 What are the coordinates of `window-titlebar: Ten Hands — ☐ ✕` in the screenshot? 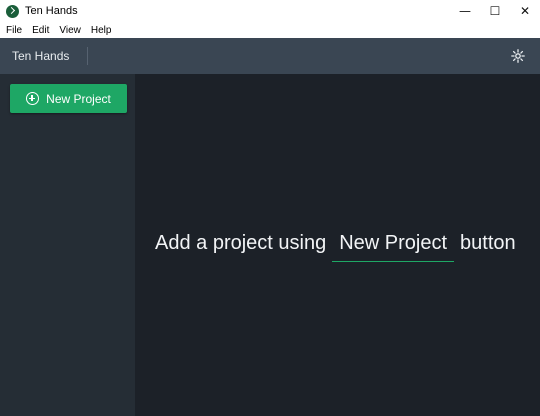 It's located at (270, 11).